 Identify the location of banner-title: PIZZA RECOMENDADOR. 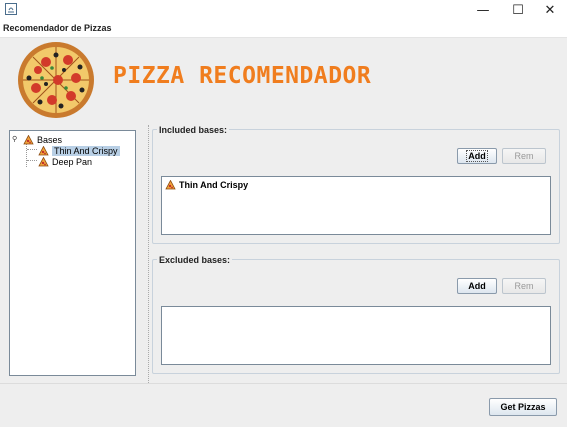
(242, 76).